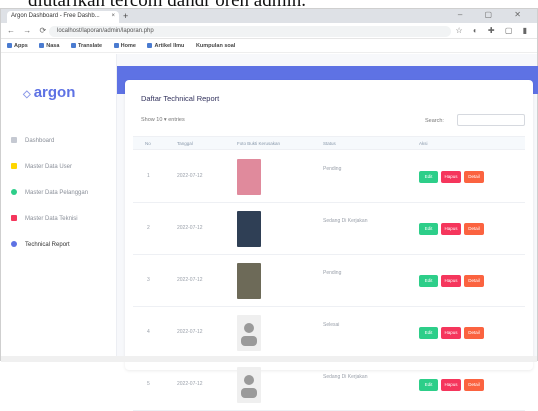 The height and width of the screenshot is (411, 538). Describe the element at coordinates (423, 143) in the screenshot. I see `column-header-actions: Aksi` at that location.